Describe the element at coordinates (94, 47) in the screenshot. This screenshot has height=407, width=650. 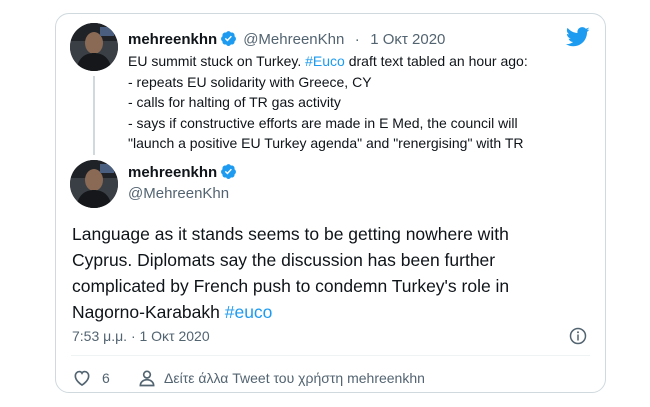
I see `parent-avatar` at that location.